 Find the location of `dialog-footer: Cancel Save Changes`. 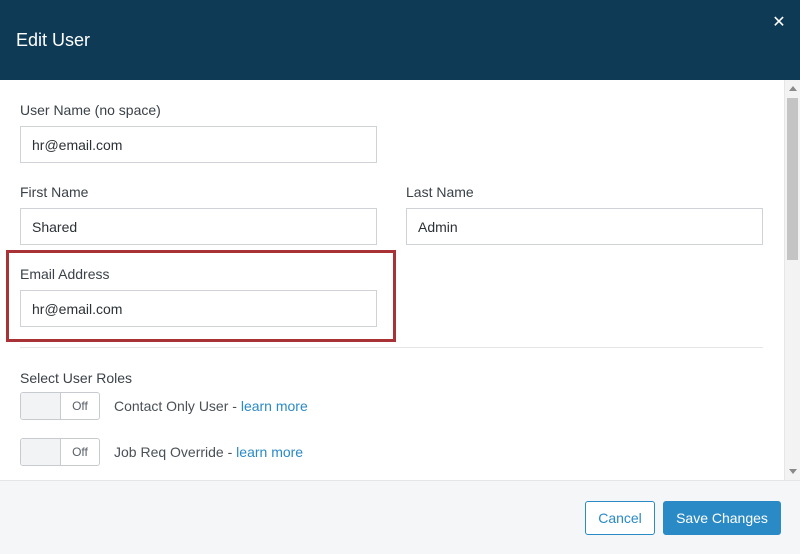

dialog-footer: Cancel Save Changes is located at coordinates (400, 517).